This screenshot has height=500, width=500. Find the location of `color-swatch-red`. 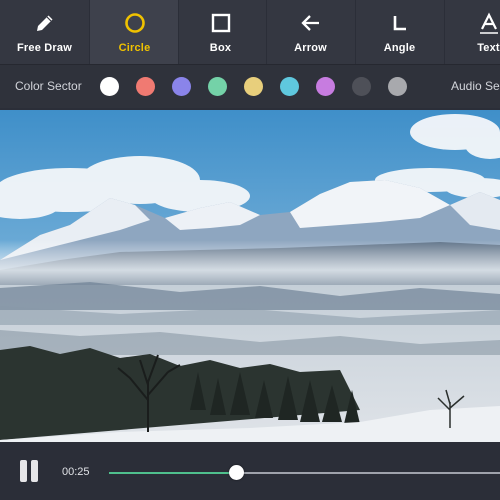

color-swatch-red is located at coordinates (145, 86).